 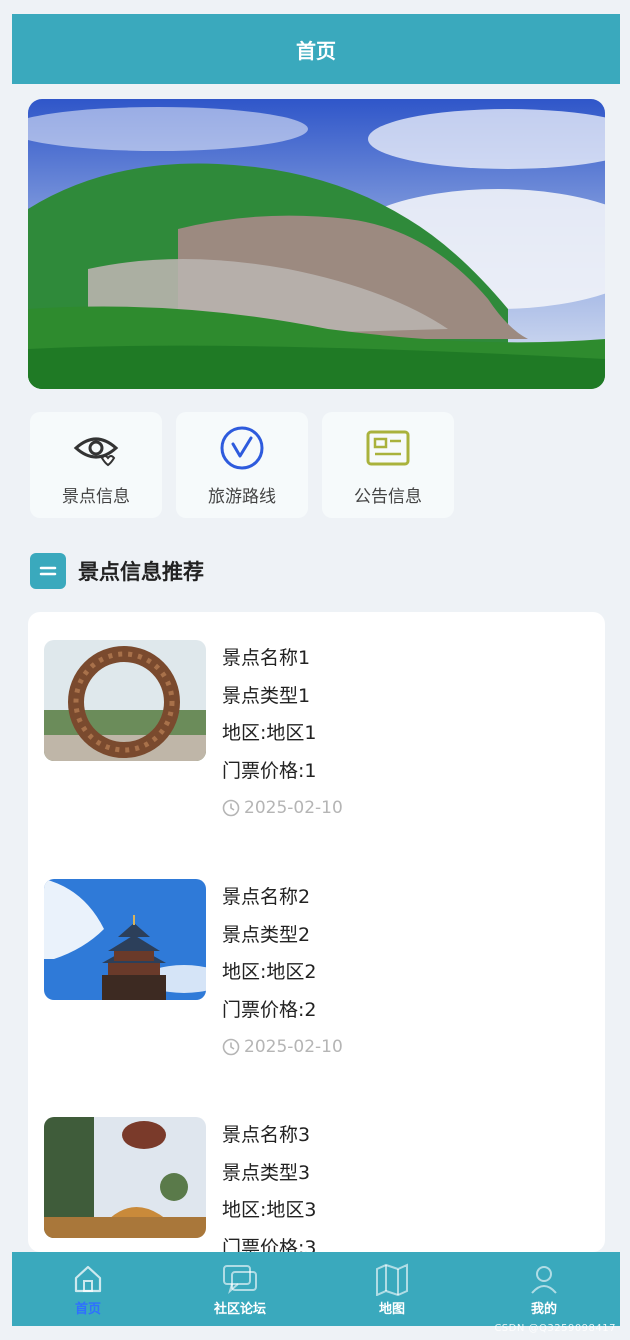 I want to click on quick-nav-notices: 公告信息, so click(x=388, y=465).